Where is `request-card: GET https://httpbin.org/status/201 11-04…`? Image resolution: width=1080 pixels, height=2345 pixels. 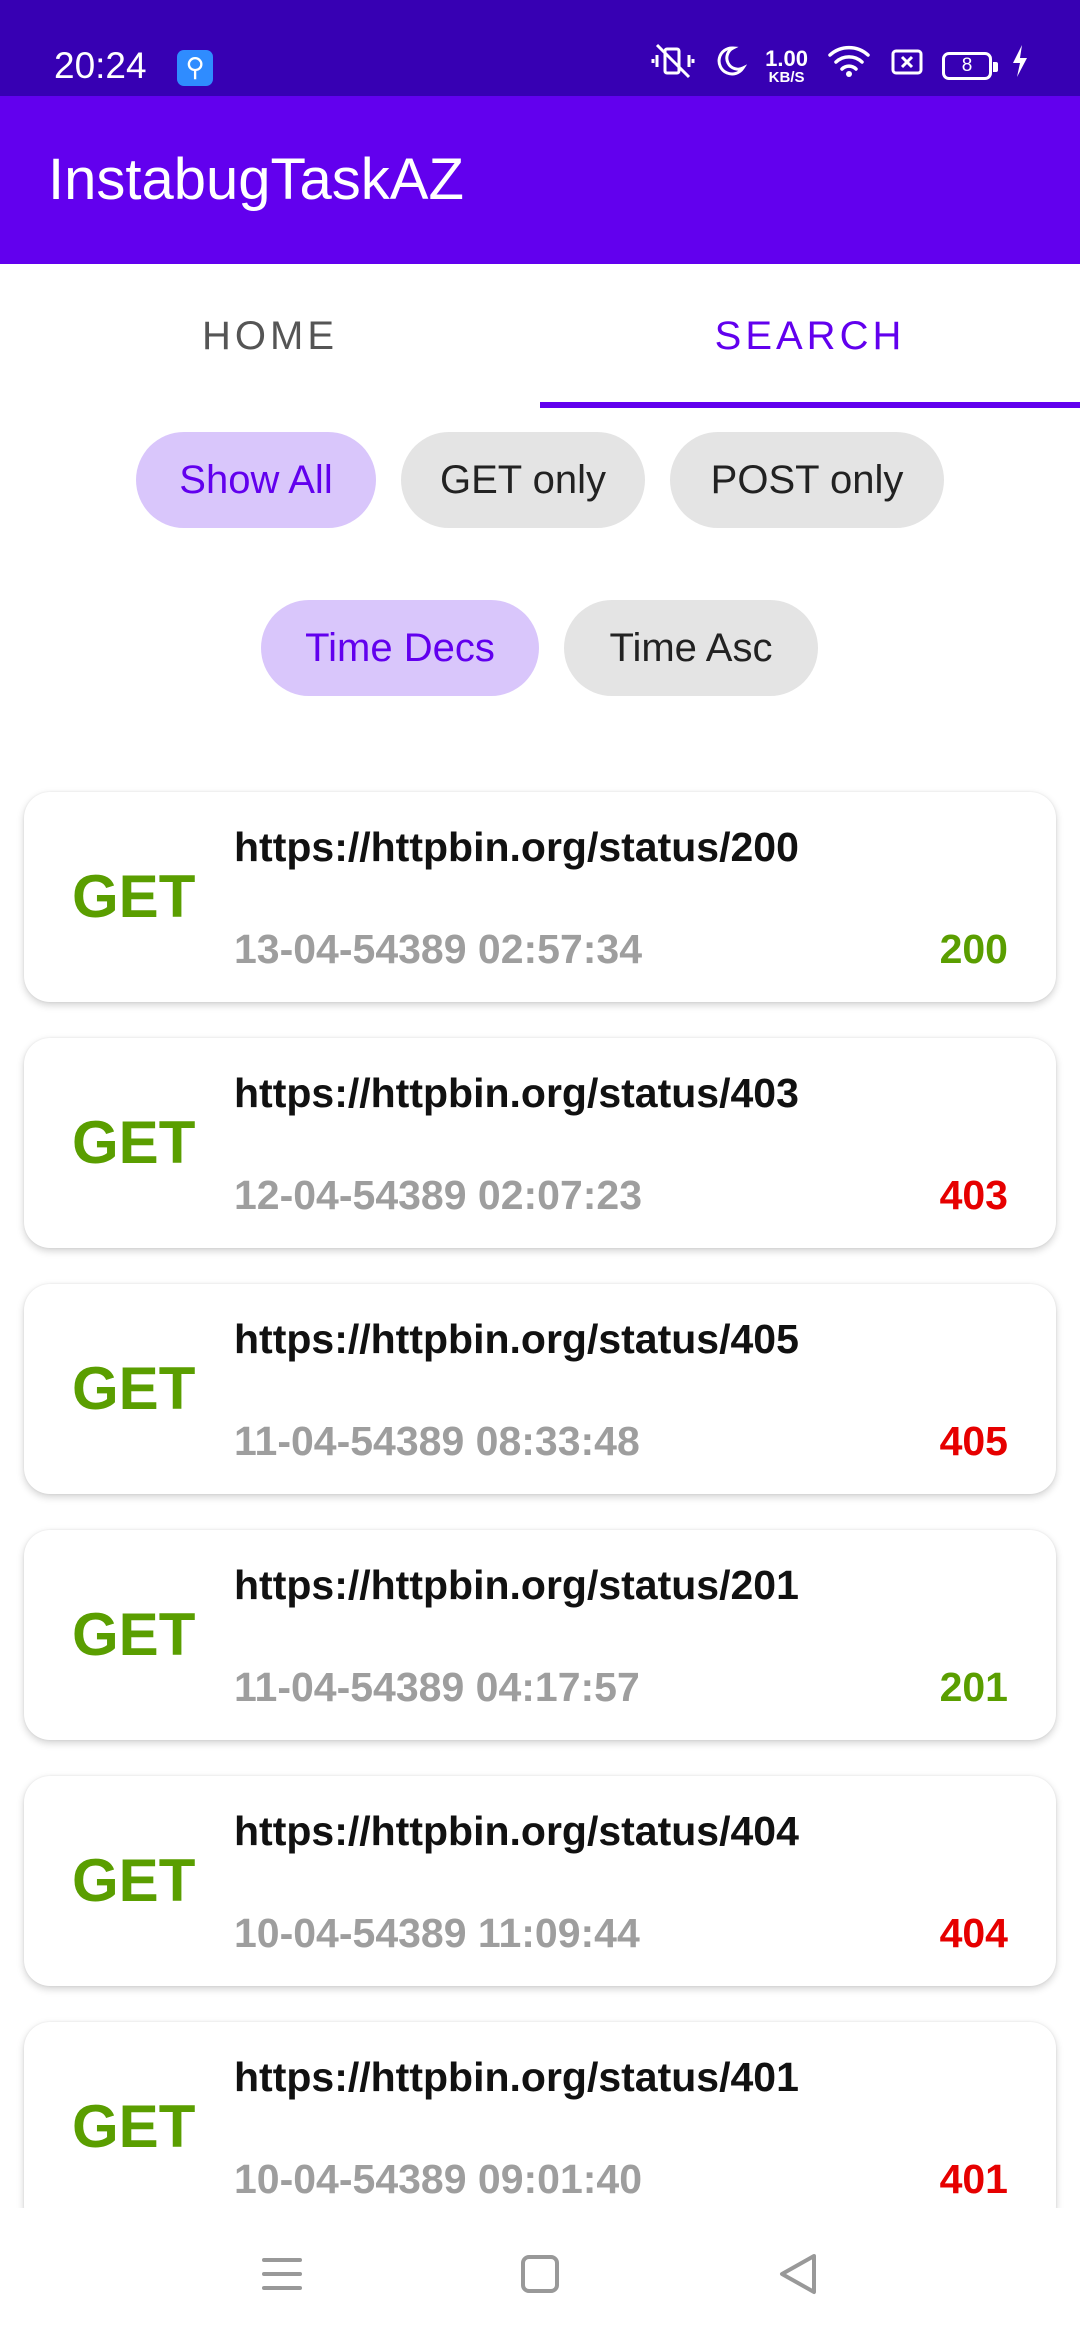
request-card: GET https://httpbin.org/status/201 11-04… is located at coordinates (540, 1635).